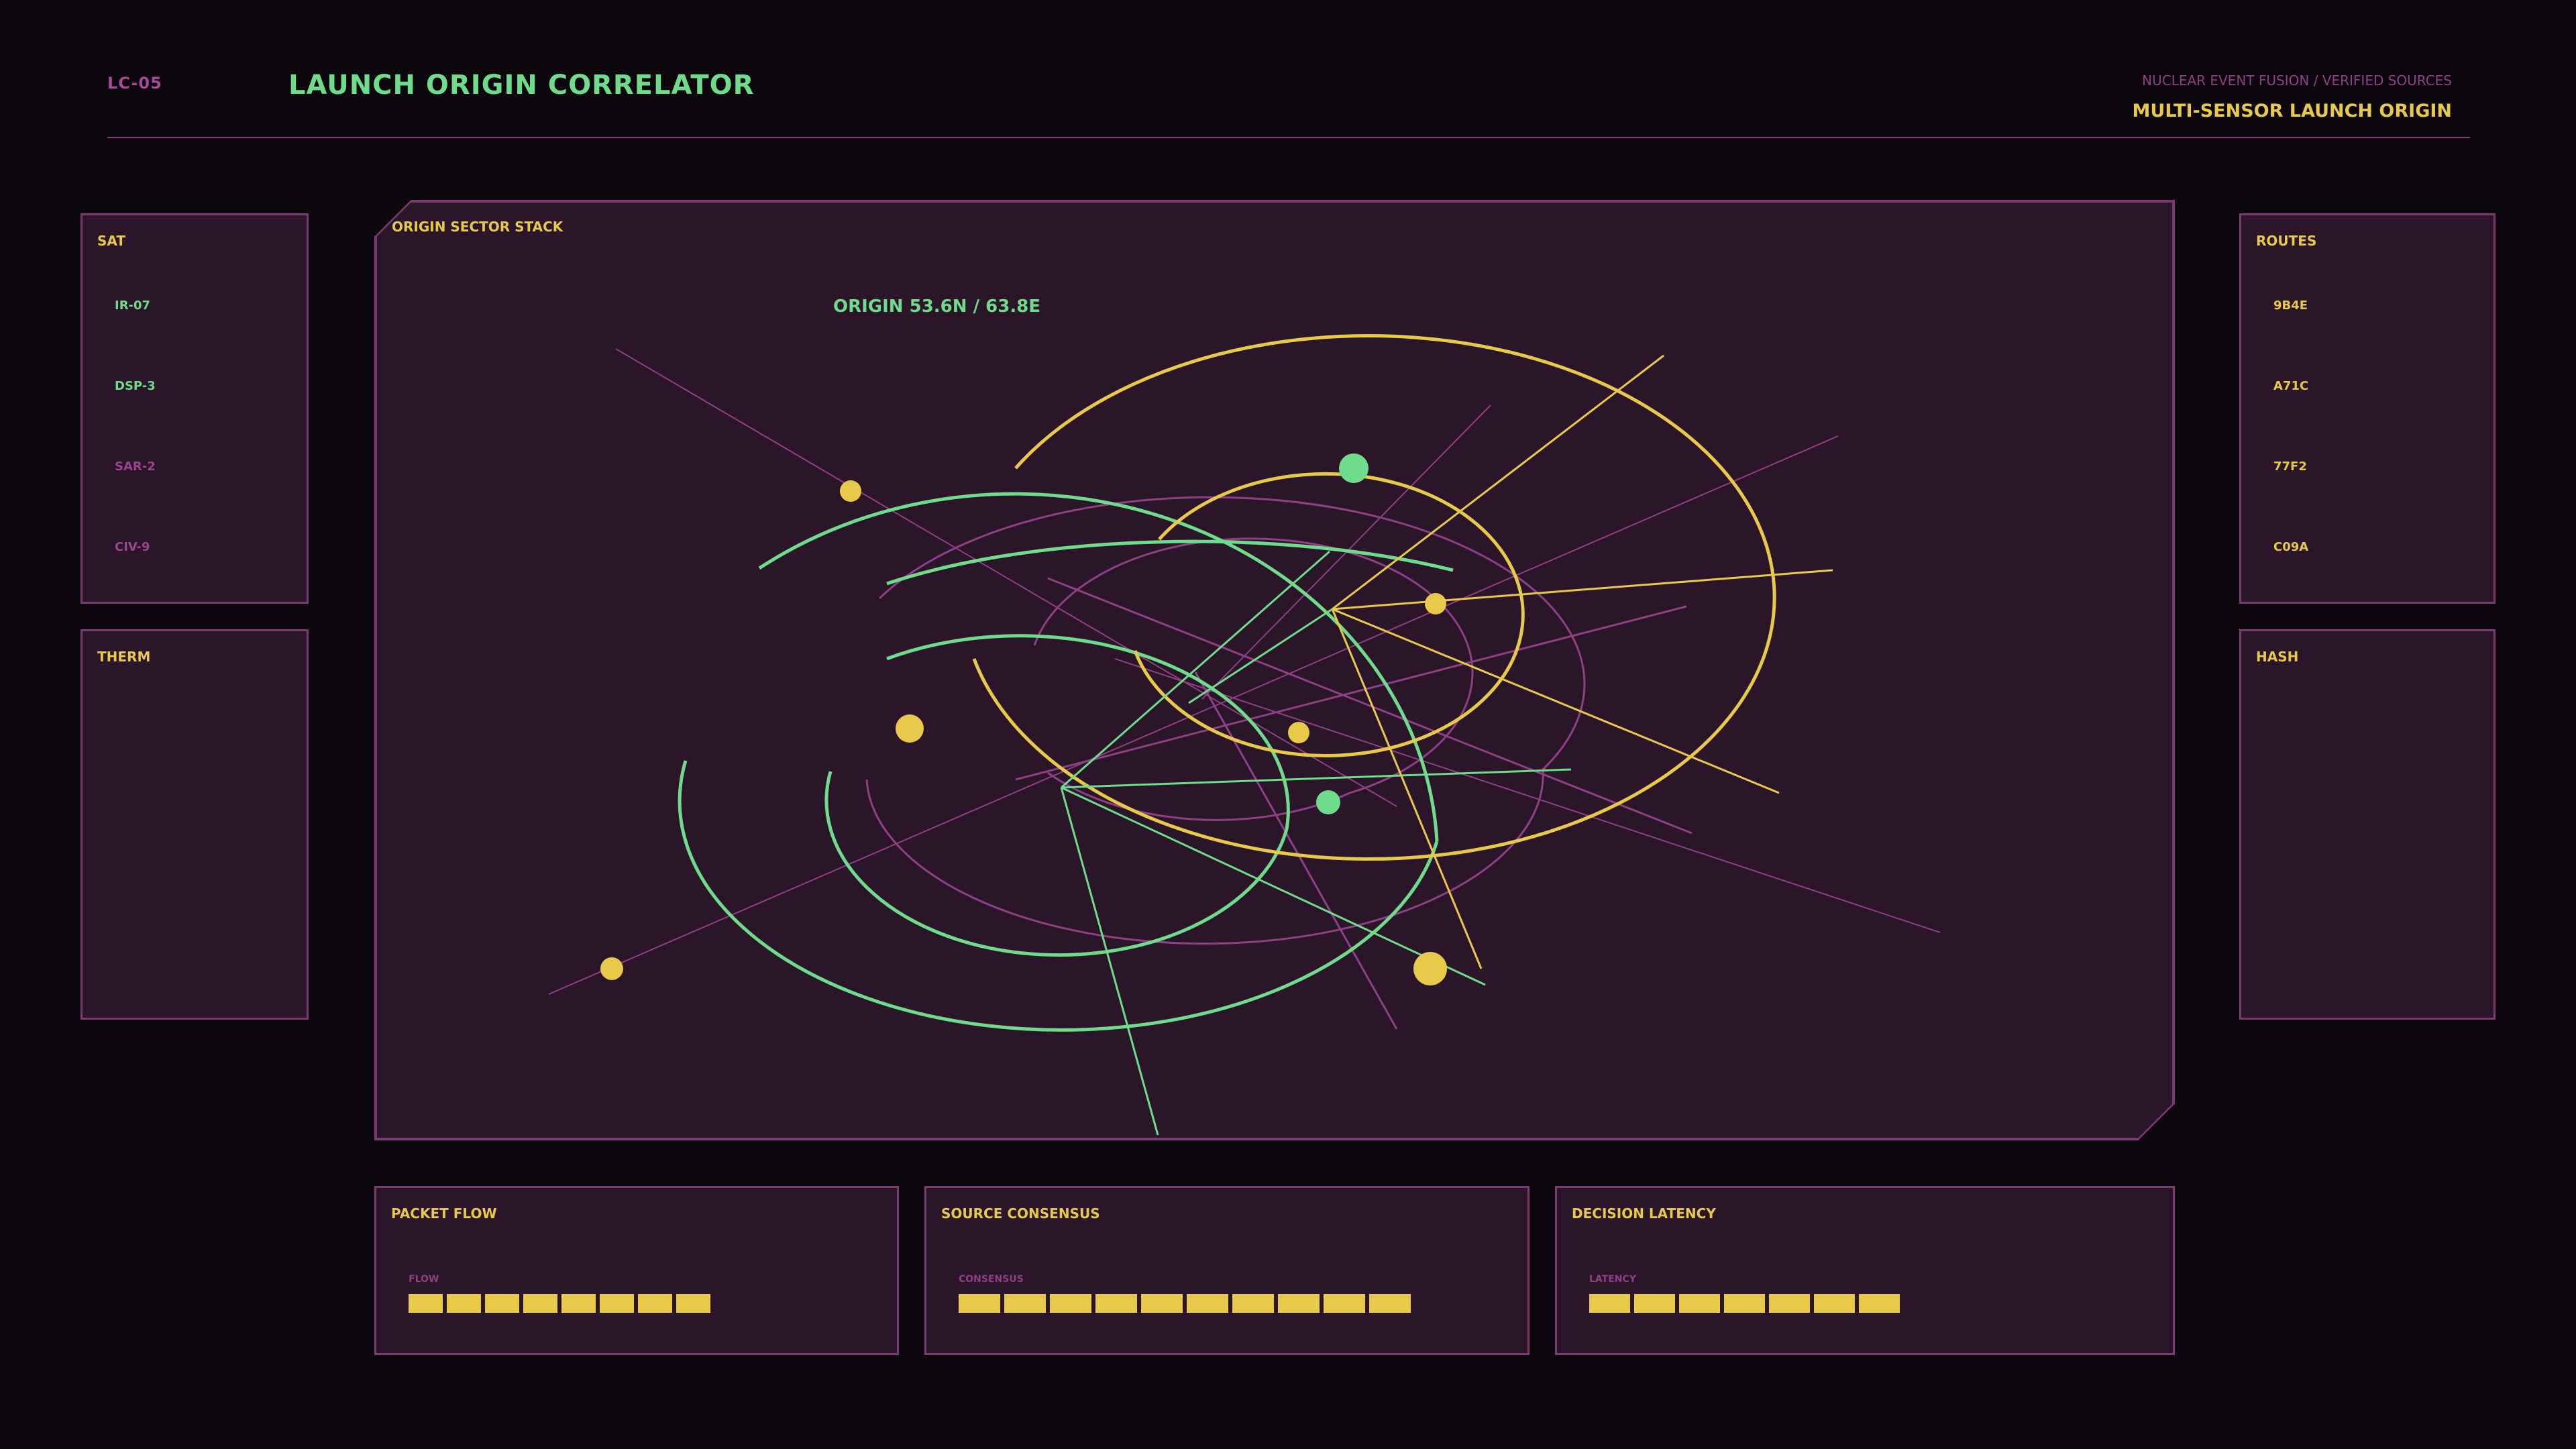 Image resolution: width=2576 pixels, height=1449 pixels. I want to click on route-item-9b4e: 9B4E, so click(2290, 306).